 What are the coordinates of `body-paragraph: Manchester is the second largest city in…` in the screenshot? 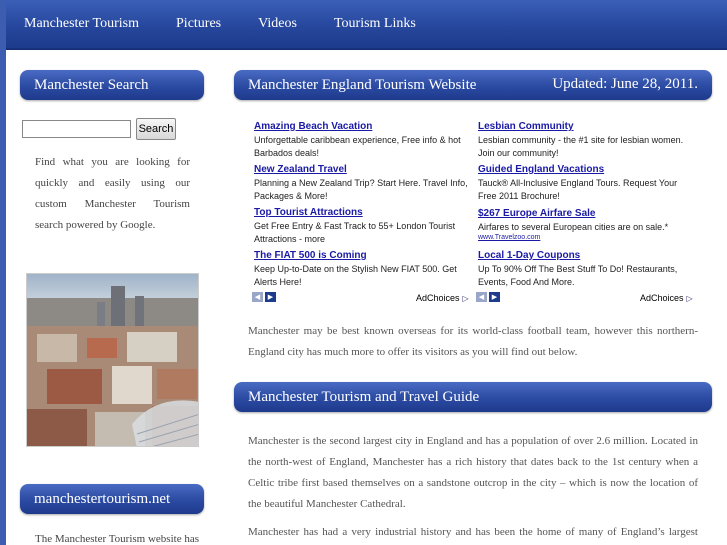 It's located at (473, 472).